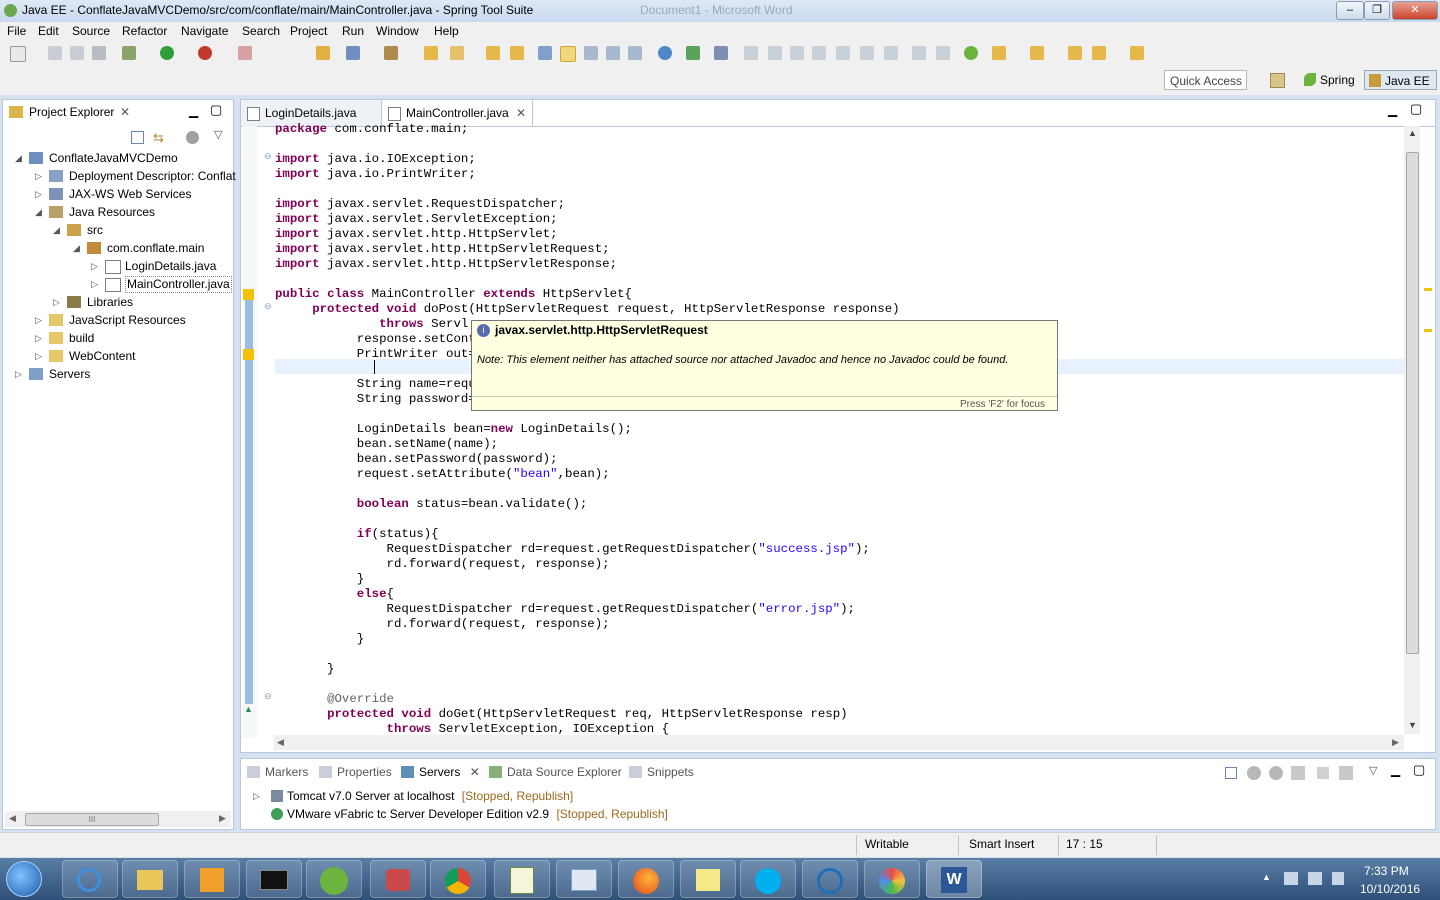 The image size is (1440, 900). Describe the element at coordinates (1254, 773) in the screenshot. I see `debug-server-icon` at that location.